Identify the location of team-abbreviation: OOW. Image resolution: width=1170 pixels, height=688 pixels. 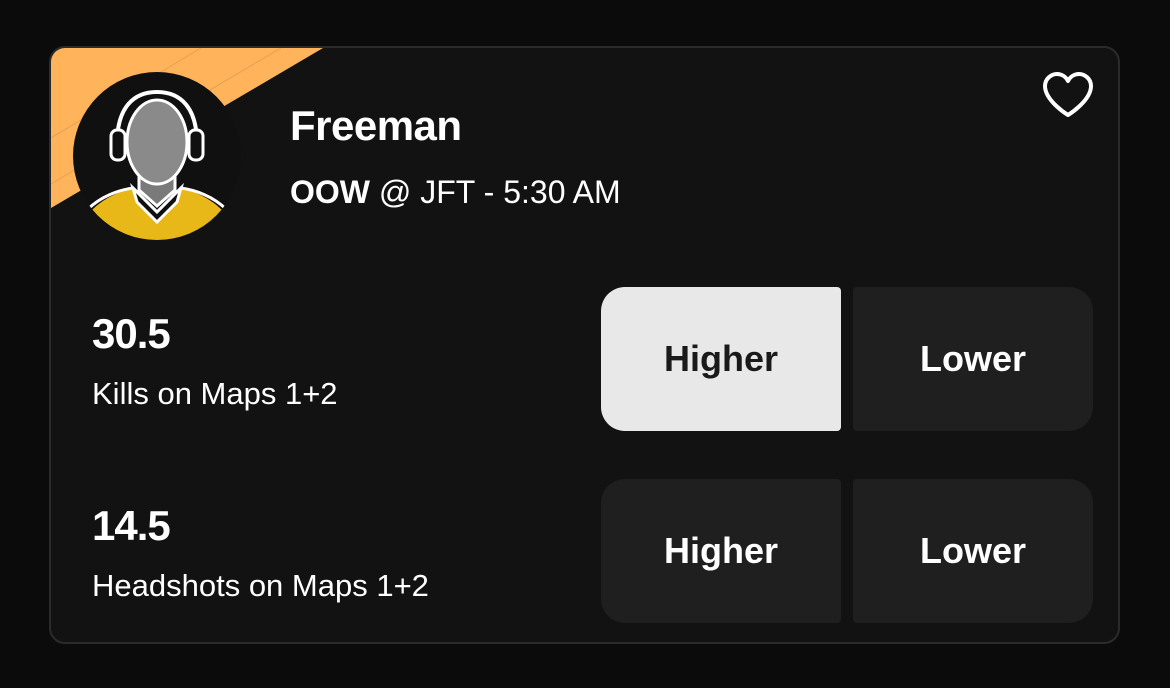
(330, 192).